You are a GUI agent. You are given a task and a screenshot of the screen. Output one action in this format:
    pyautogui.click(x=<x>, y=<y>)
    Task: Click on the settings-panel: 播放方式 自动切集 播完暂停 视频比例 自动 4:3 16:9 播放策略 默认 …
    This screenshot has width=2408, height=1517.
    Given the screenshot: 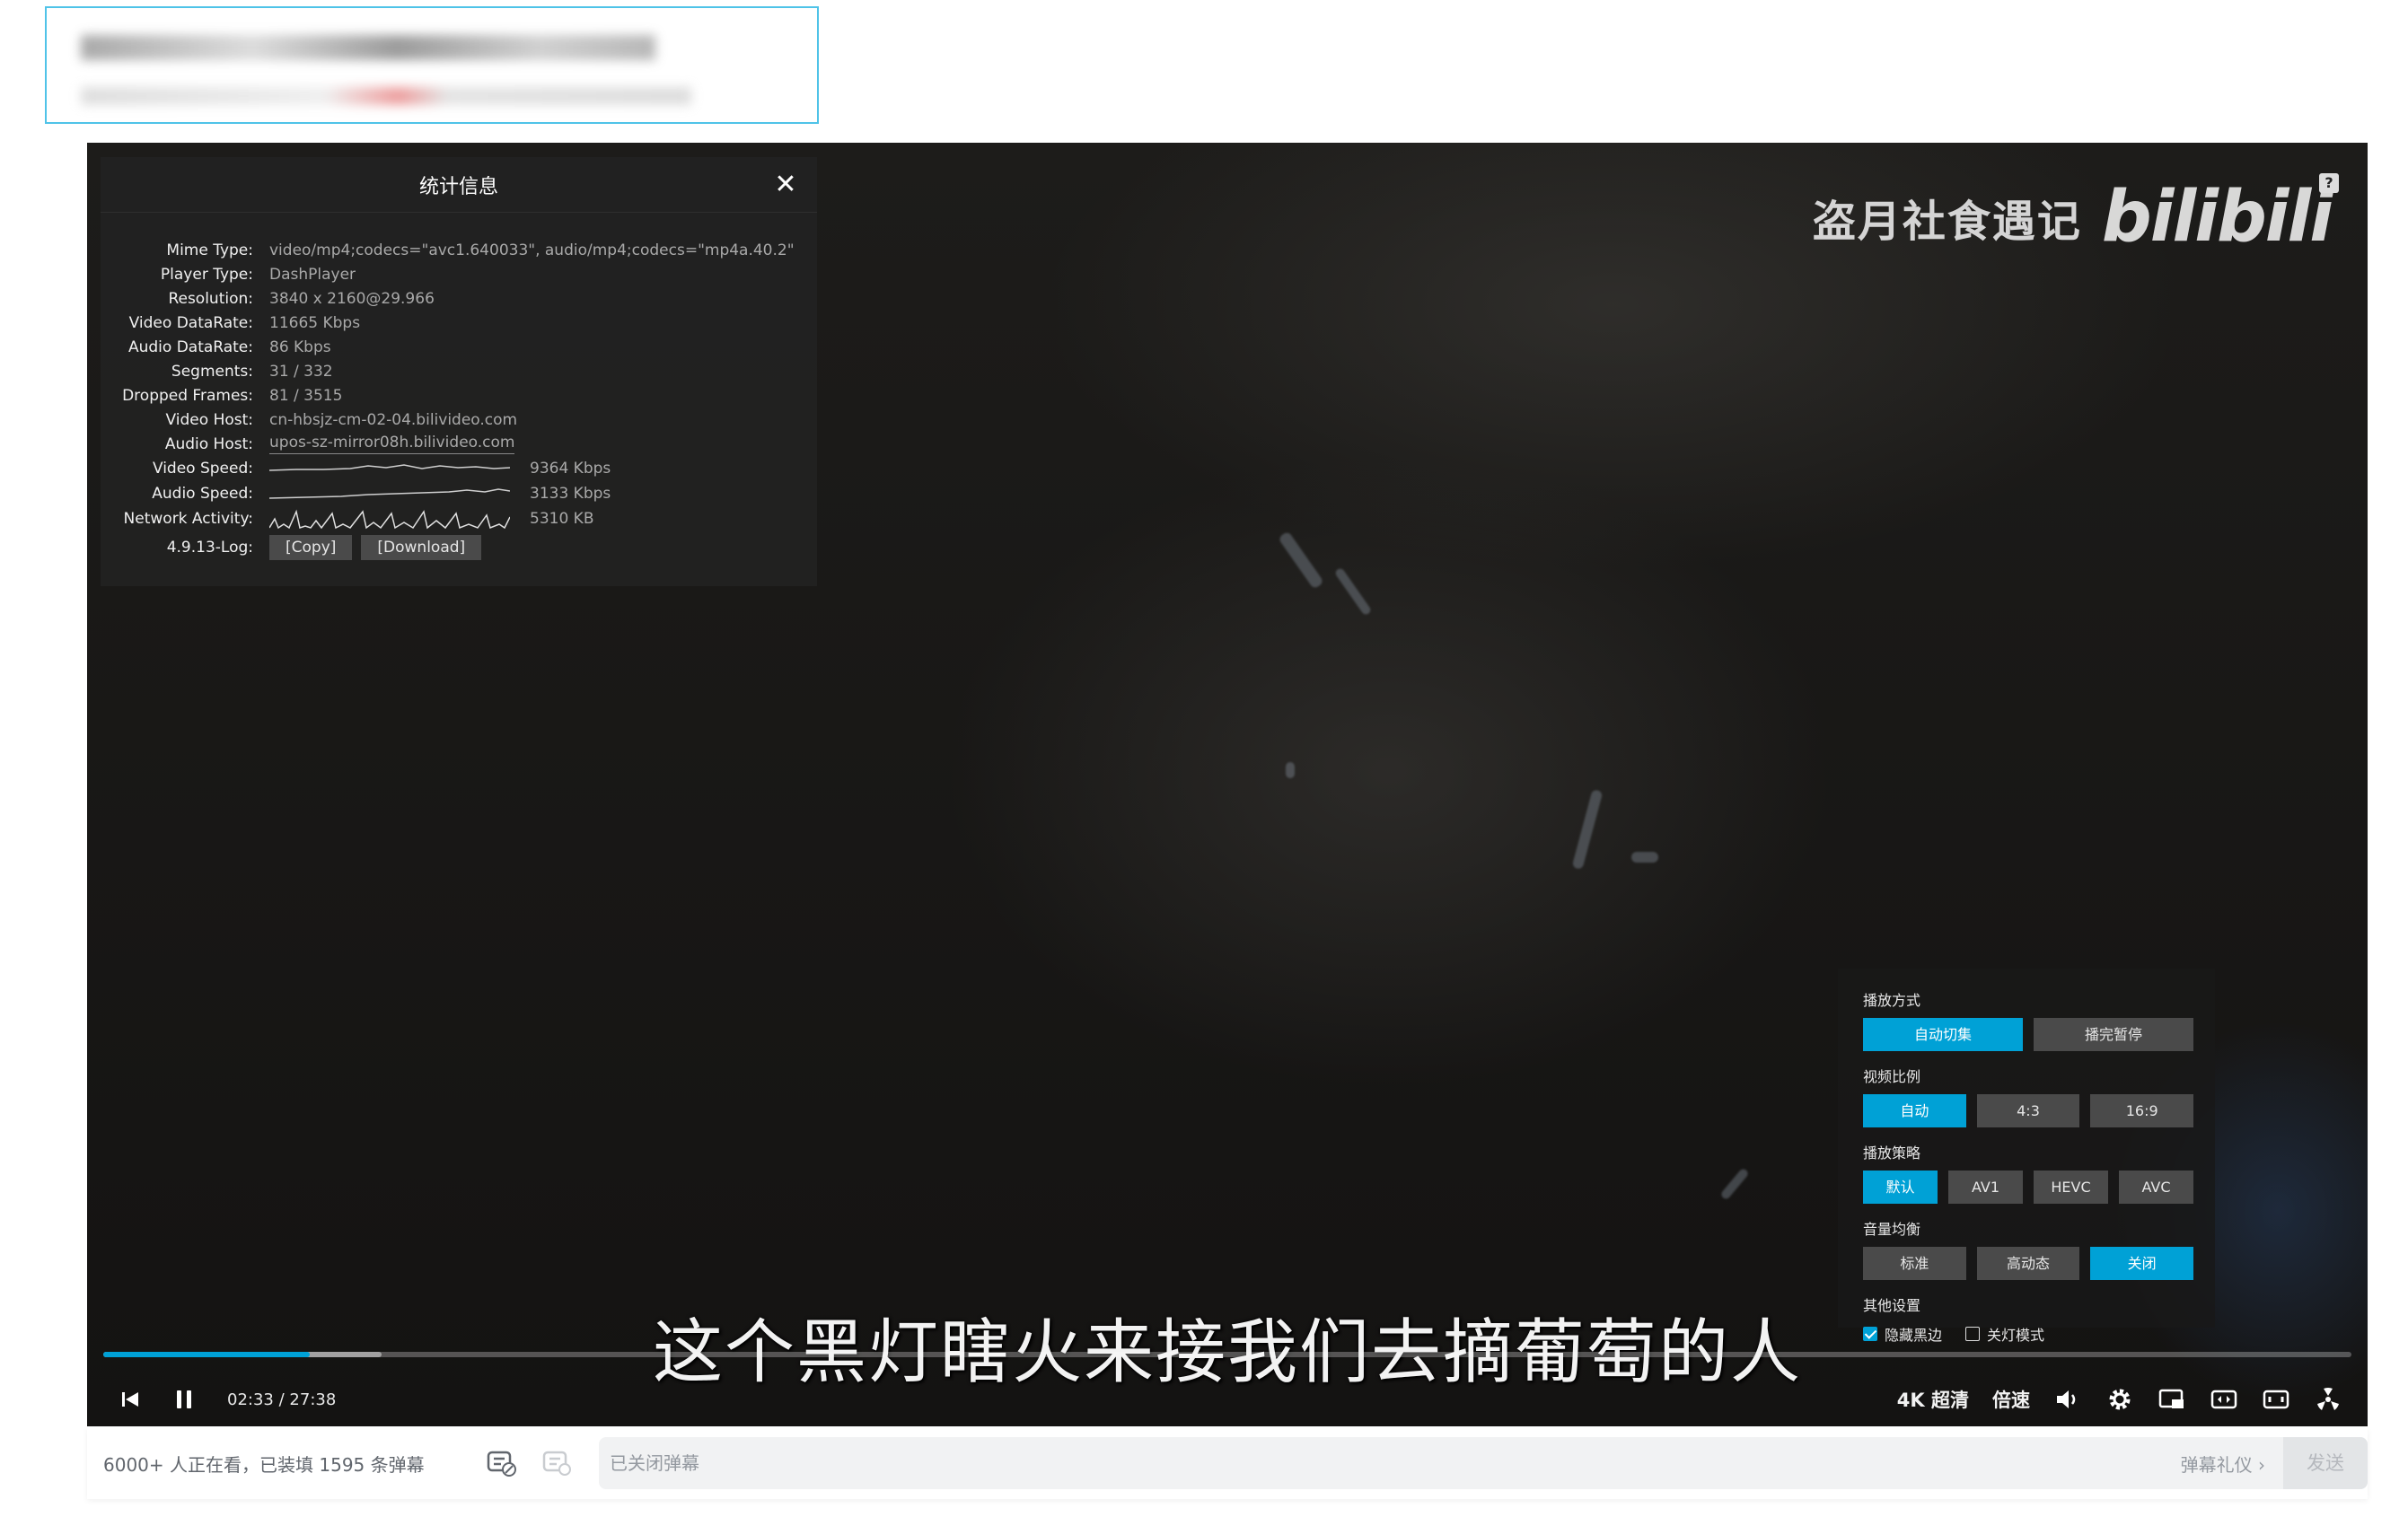 What is the action you would take?
    pyautogui.click(x=2027, y=1156)
    